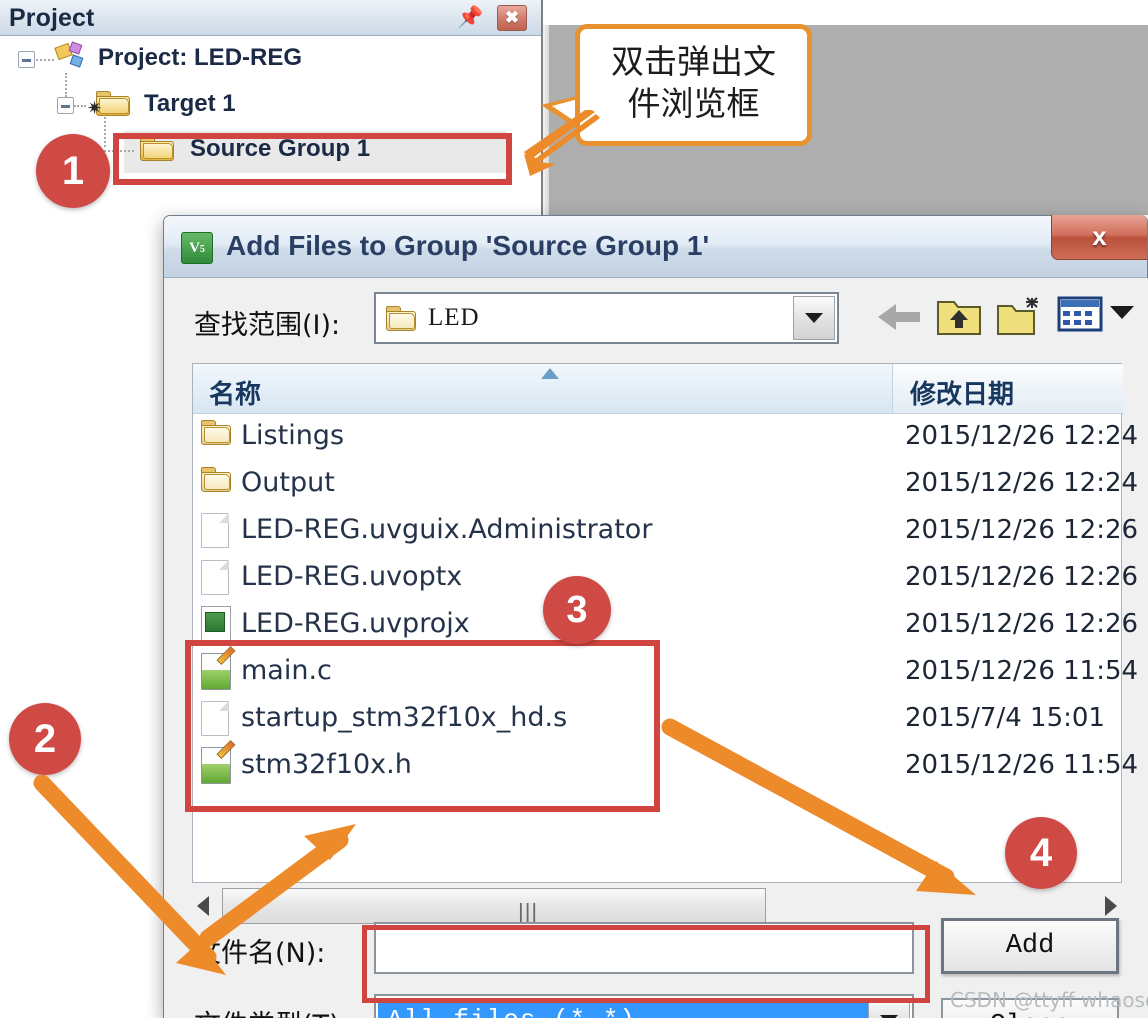 The image size is (1148, 1018). I want to click on filetype-label-colon: :, so click(344, 1014).